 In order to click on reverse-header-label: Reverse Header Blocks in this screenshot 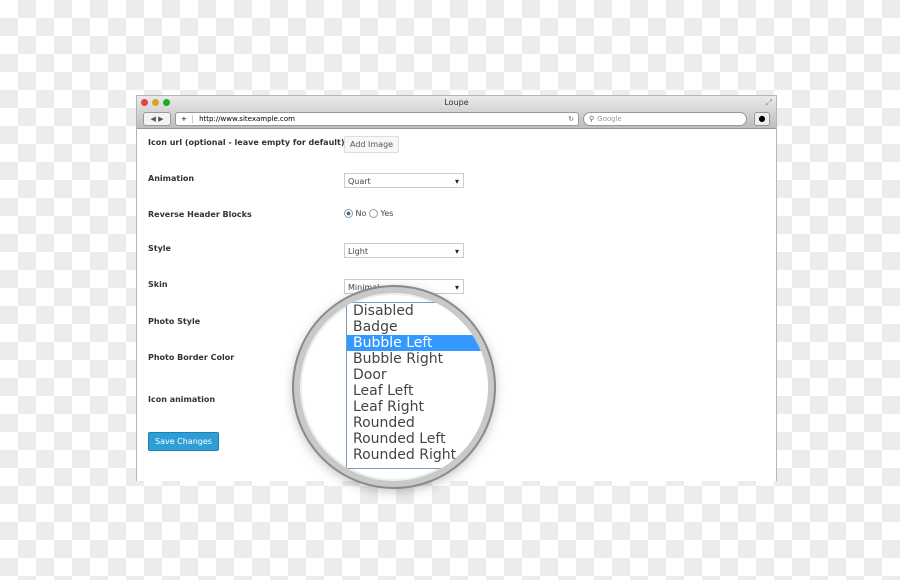, I will do `click(200, 214)`.